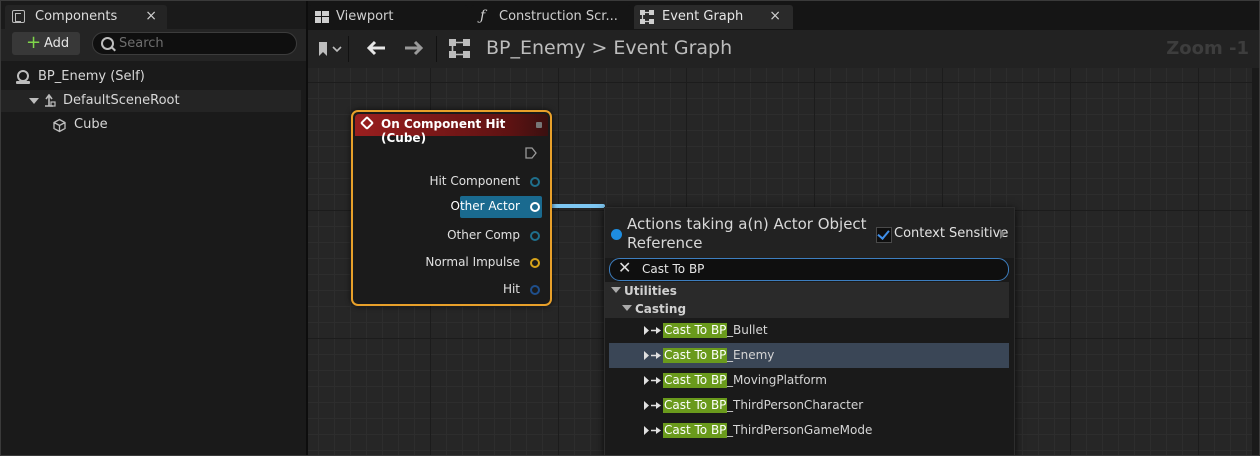  Describe the element at coordinates (322, 17) in the screenshot. I see `viewport-icon` at that location.